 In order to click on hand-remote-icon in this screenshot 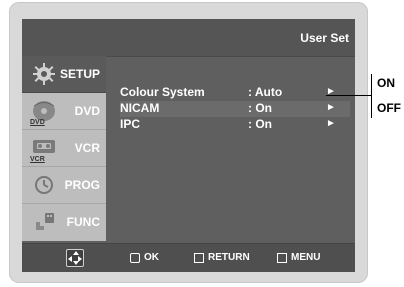, I will do `click(44, 222)`.